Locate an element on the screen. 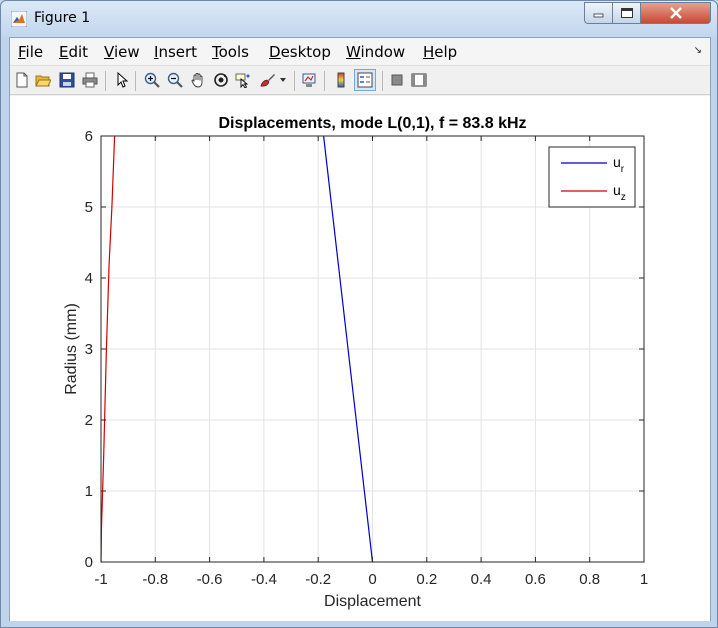 The width and height of the screenshot is (718, 628). chevron-down-icon is located at coordinates (283, 80).